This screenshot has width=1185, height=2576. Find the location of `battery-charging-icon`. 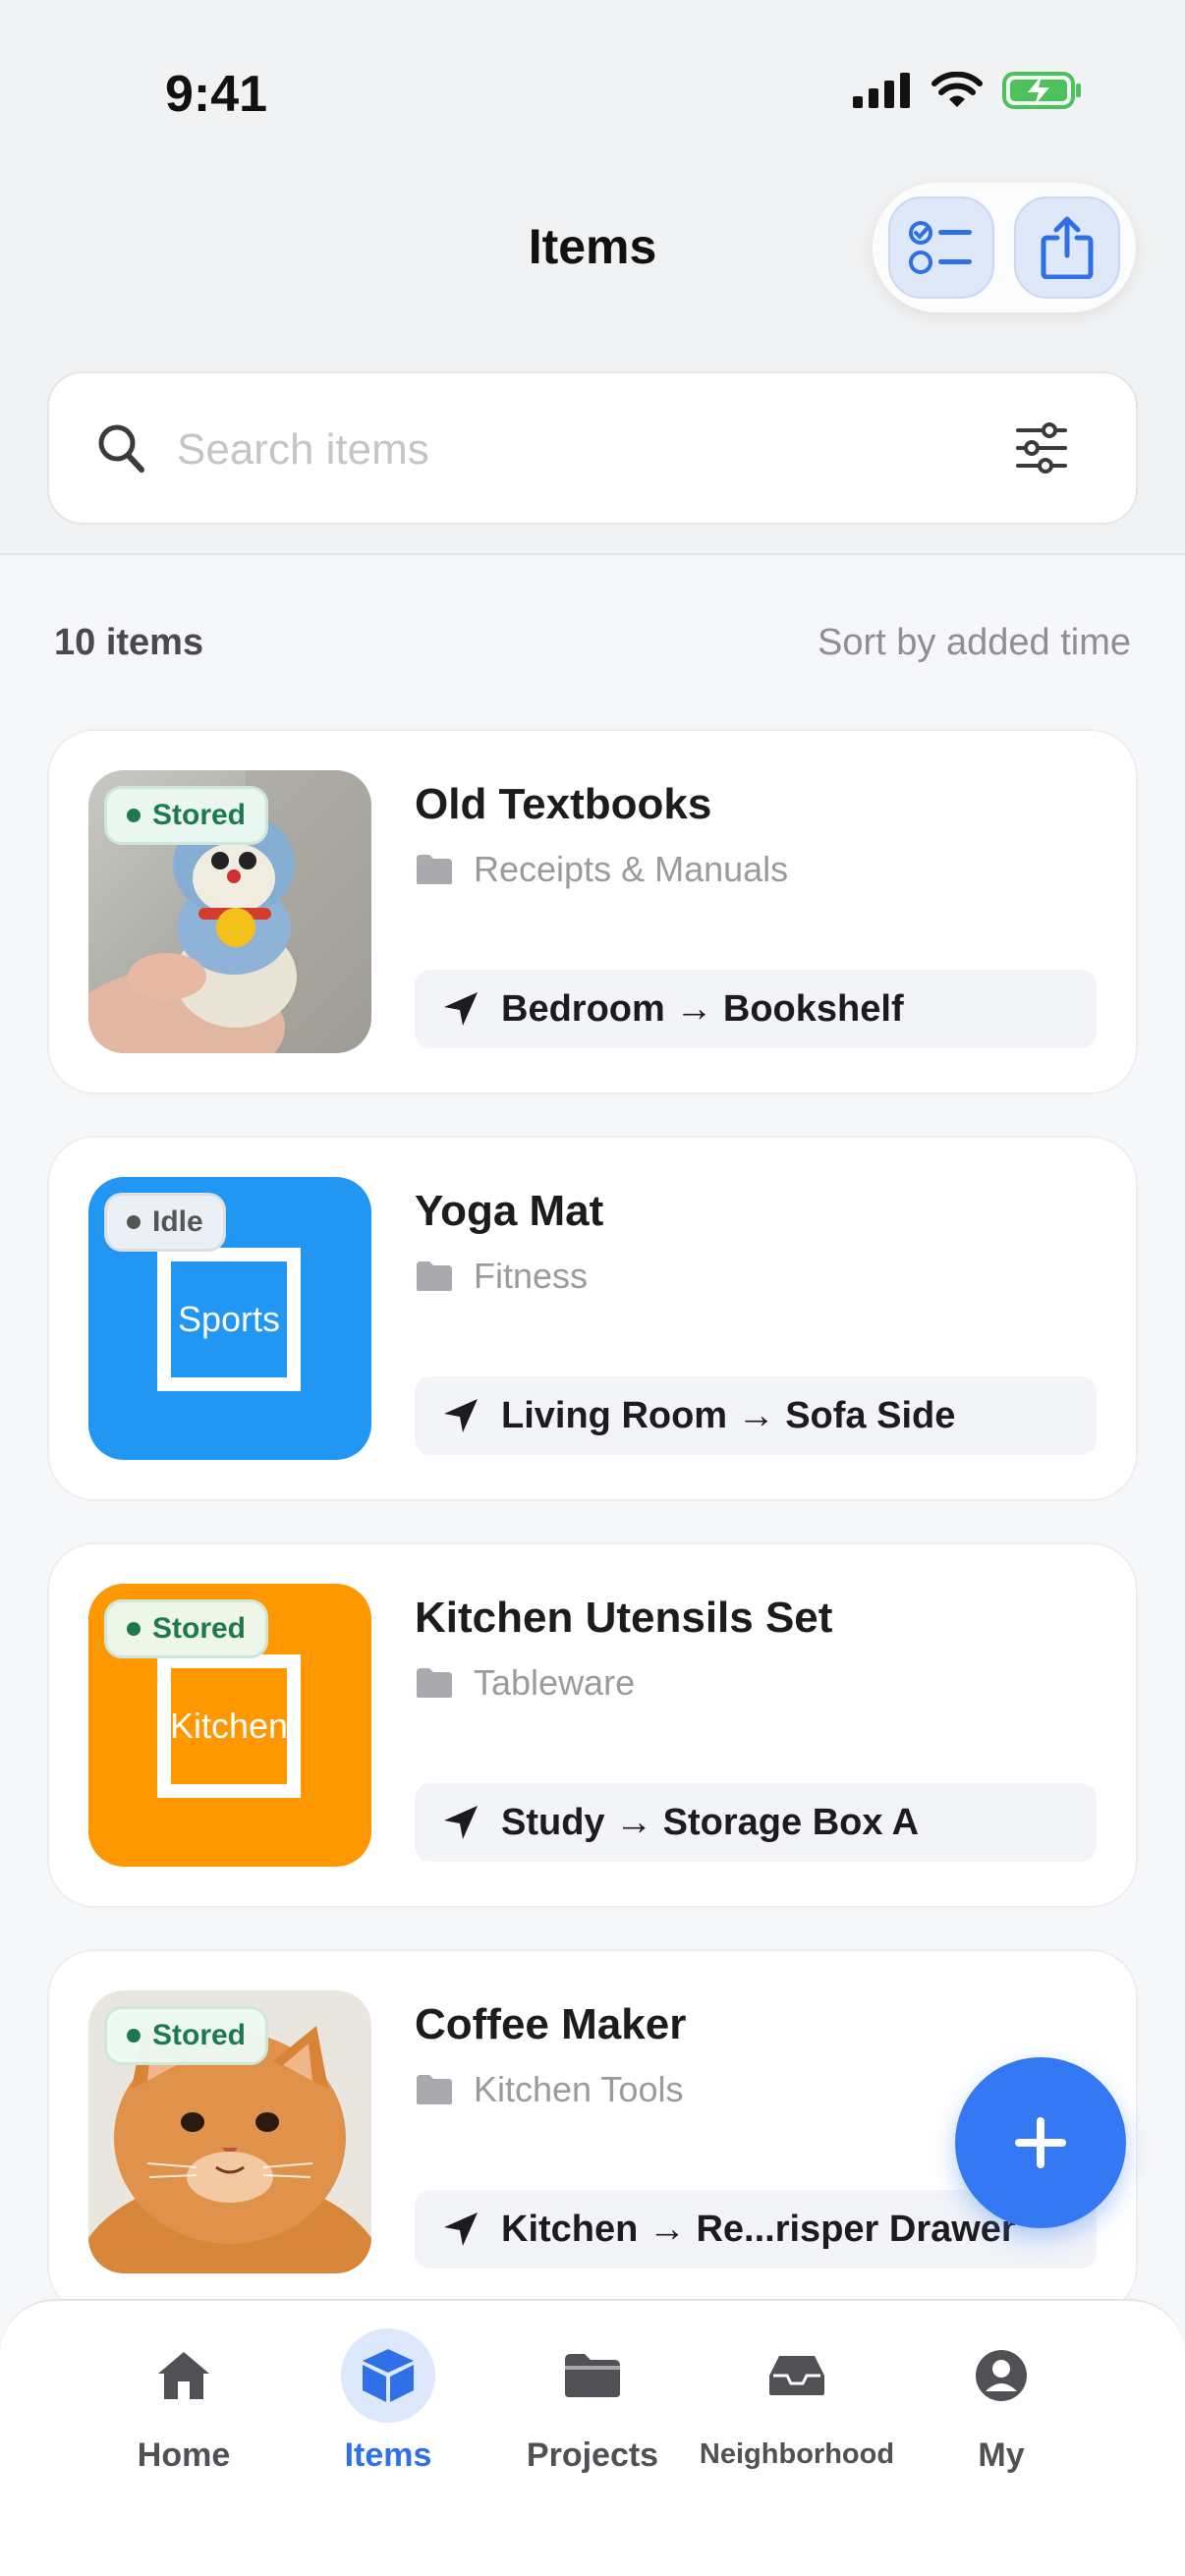

battery-charging-icon is located at coordinates (1041, 90).